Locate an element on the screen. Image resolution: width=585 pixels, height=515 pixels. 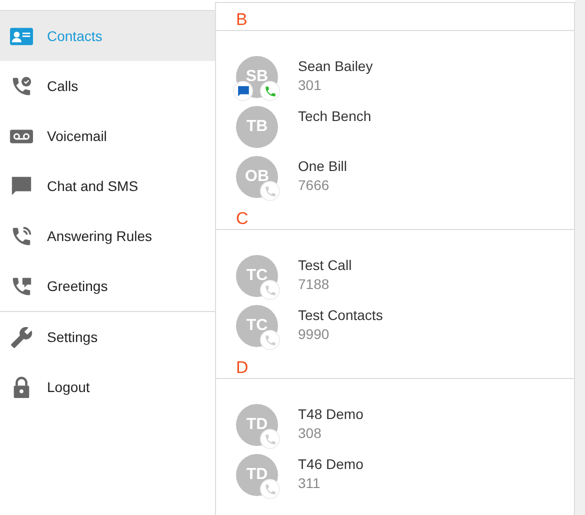
avatar: OB is located at coordinates (257, 177).